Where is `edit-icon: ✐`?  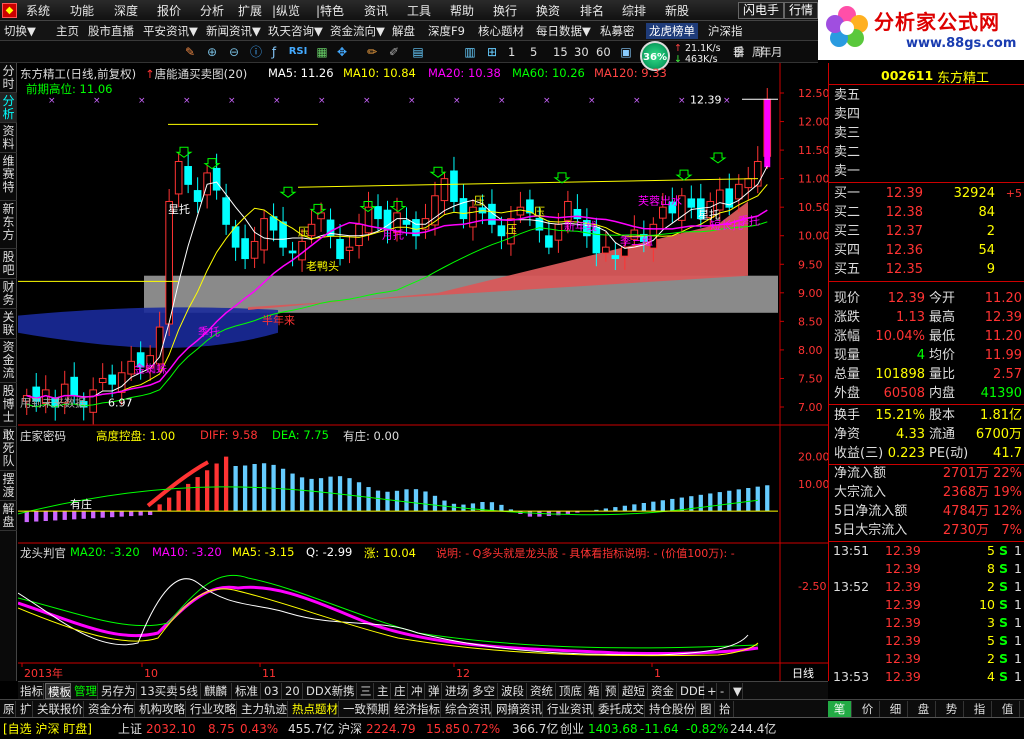
edit-icon: ✐ is located at coordinates (394, 52).